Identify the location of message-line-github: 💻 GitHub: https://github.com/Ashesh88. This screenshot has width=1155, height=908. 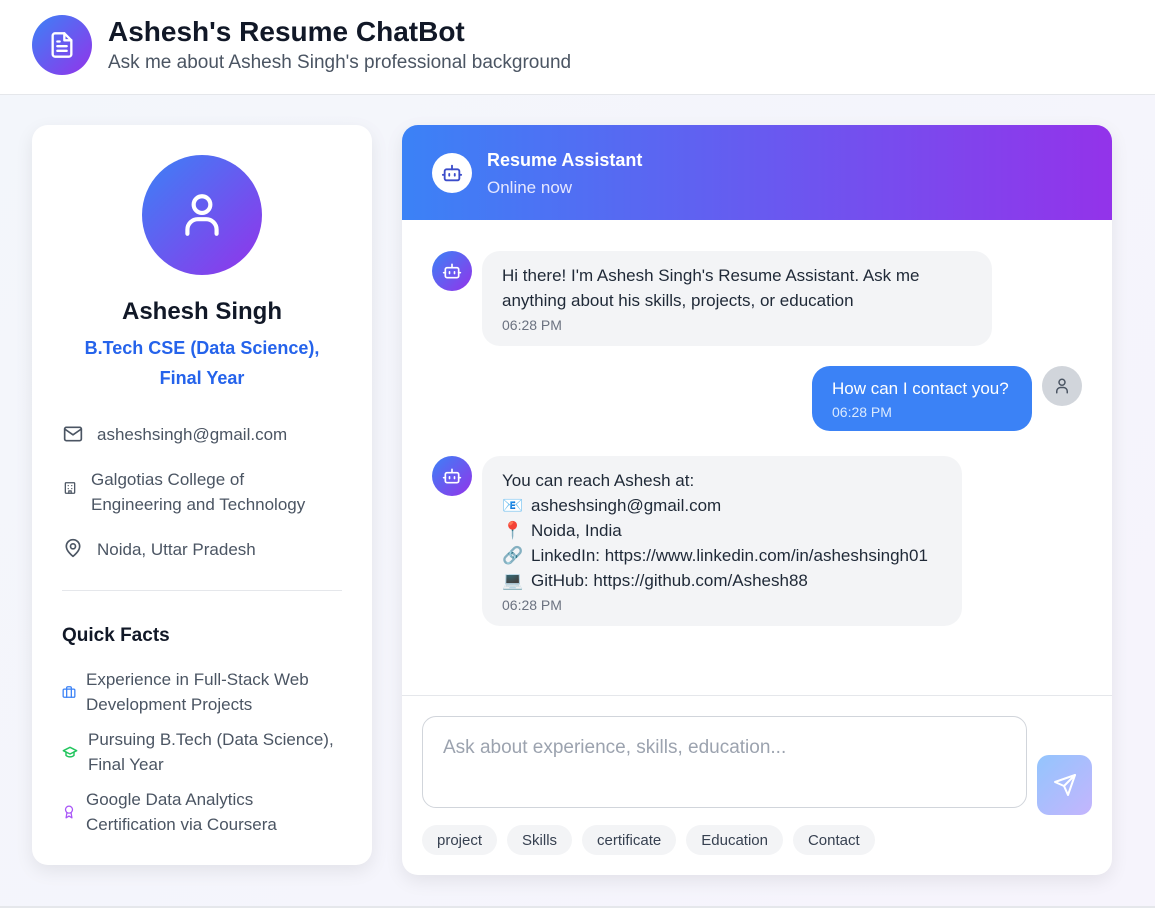
(722, 580).